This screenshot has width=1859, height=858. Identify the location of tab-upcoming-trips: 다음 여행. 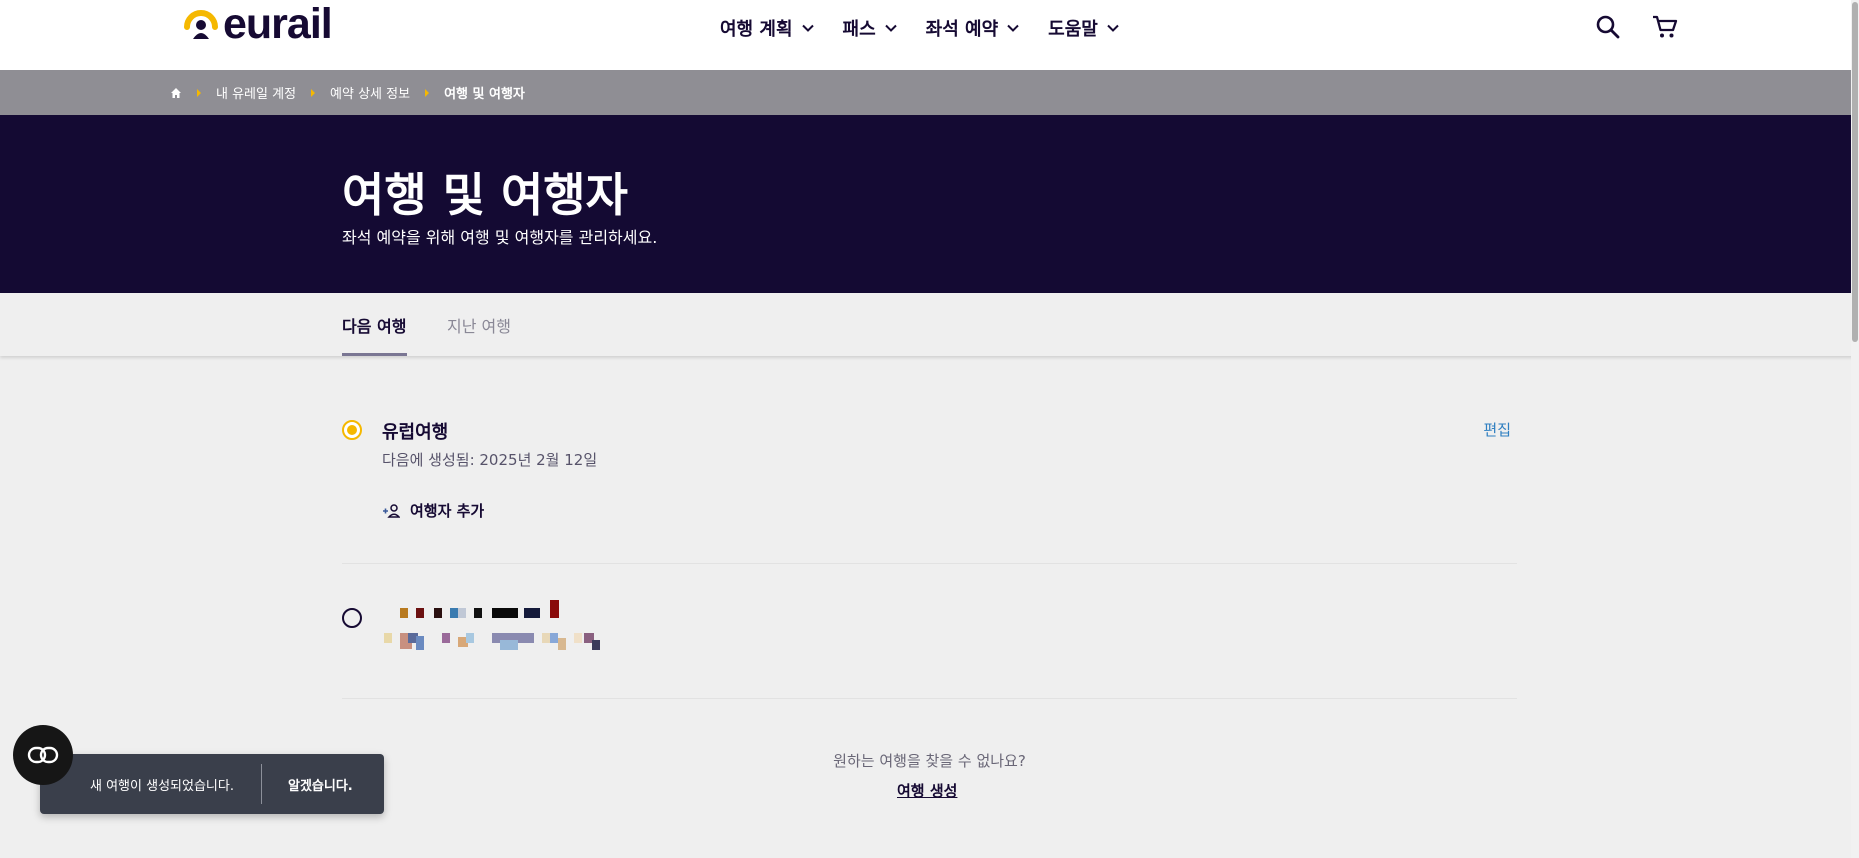
(374, 325).